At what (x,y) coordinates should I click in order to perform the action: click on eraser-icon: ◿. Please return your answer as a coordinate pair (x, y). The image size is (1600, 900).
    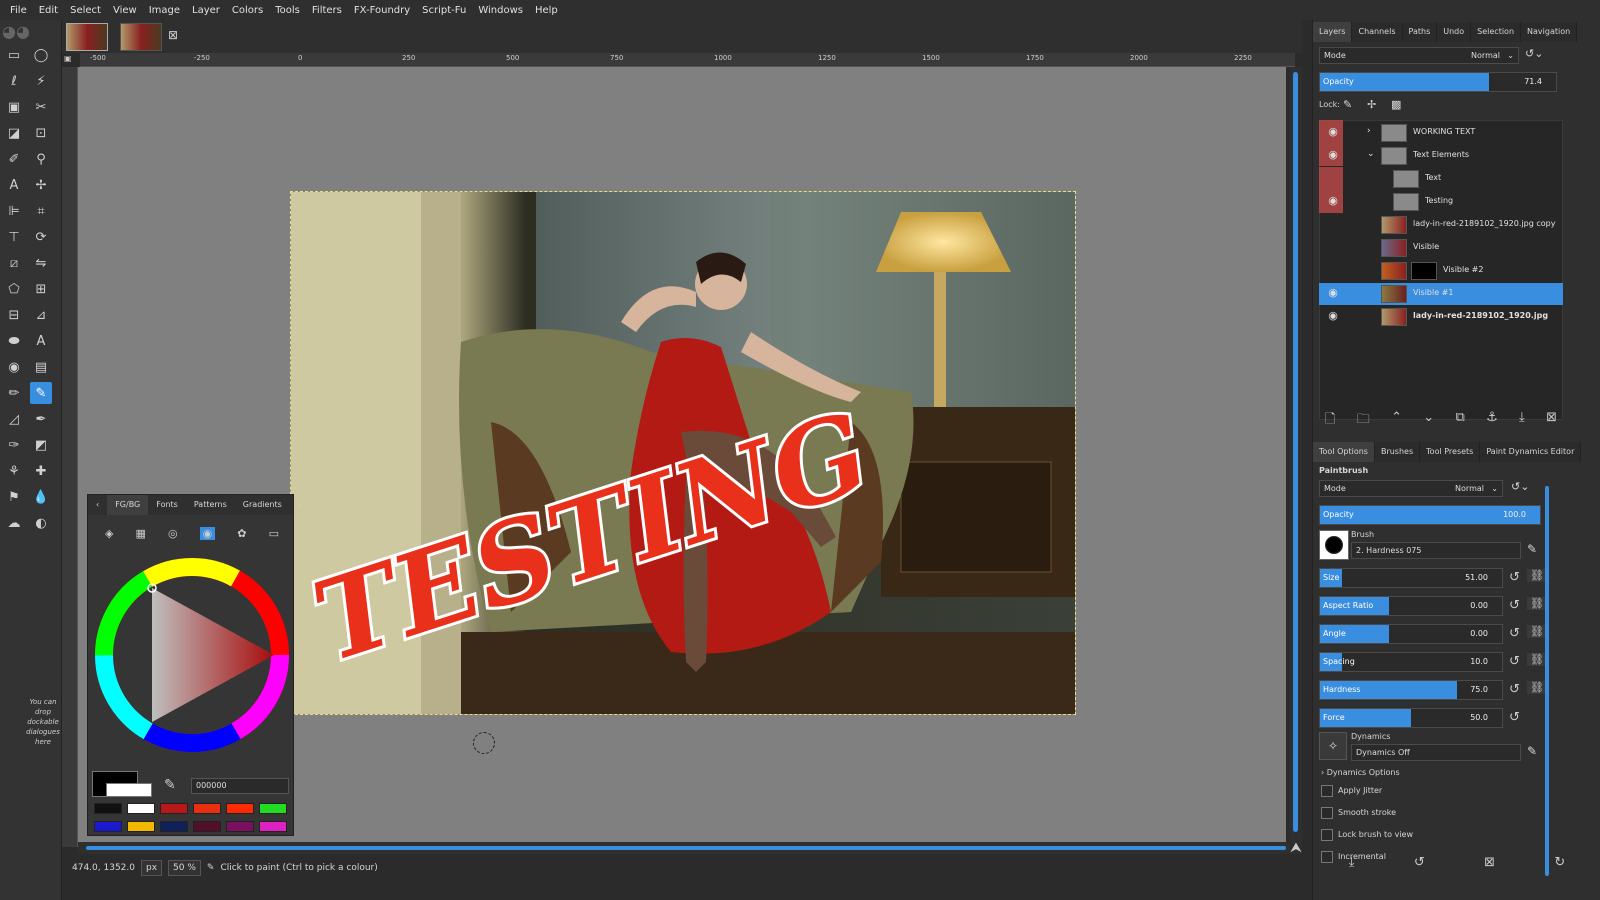
    Looking at the image, I should click on (14, 419).